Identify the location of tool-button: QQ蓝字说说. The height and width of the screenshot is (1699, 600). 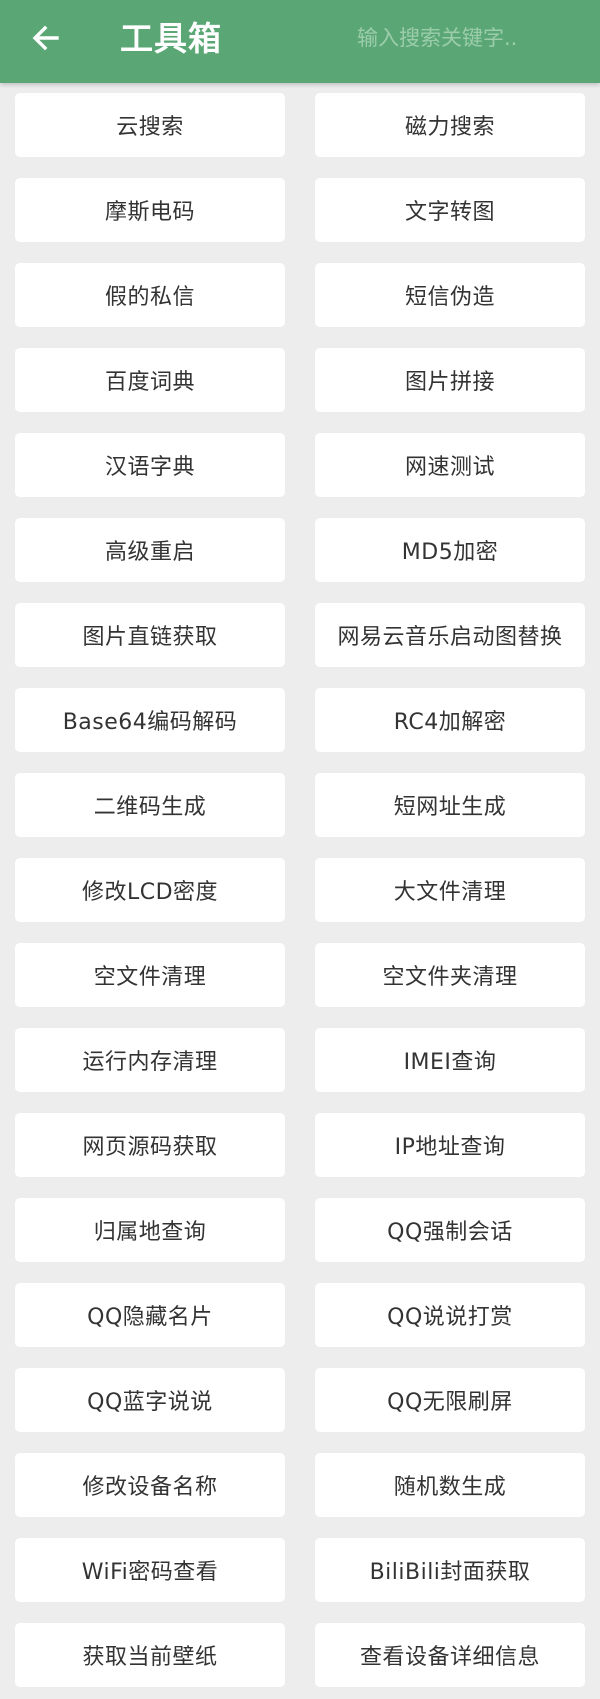
(150, 1400).